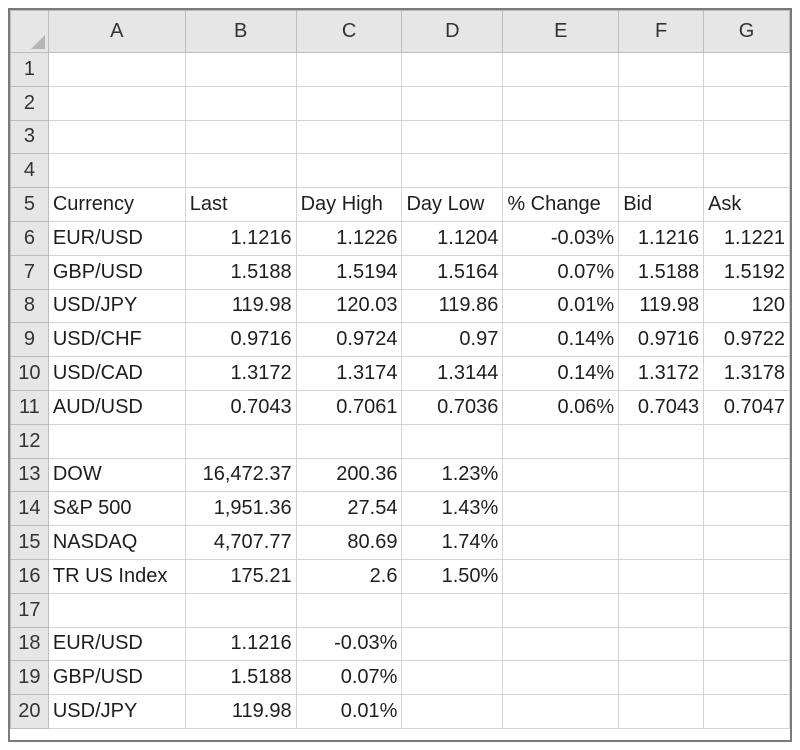  Describe the element at coordinates (561, 644) in the screenshot. I see `cell-e18` at that location.